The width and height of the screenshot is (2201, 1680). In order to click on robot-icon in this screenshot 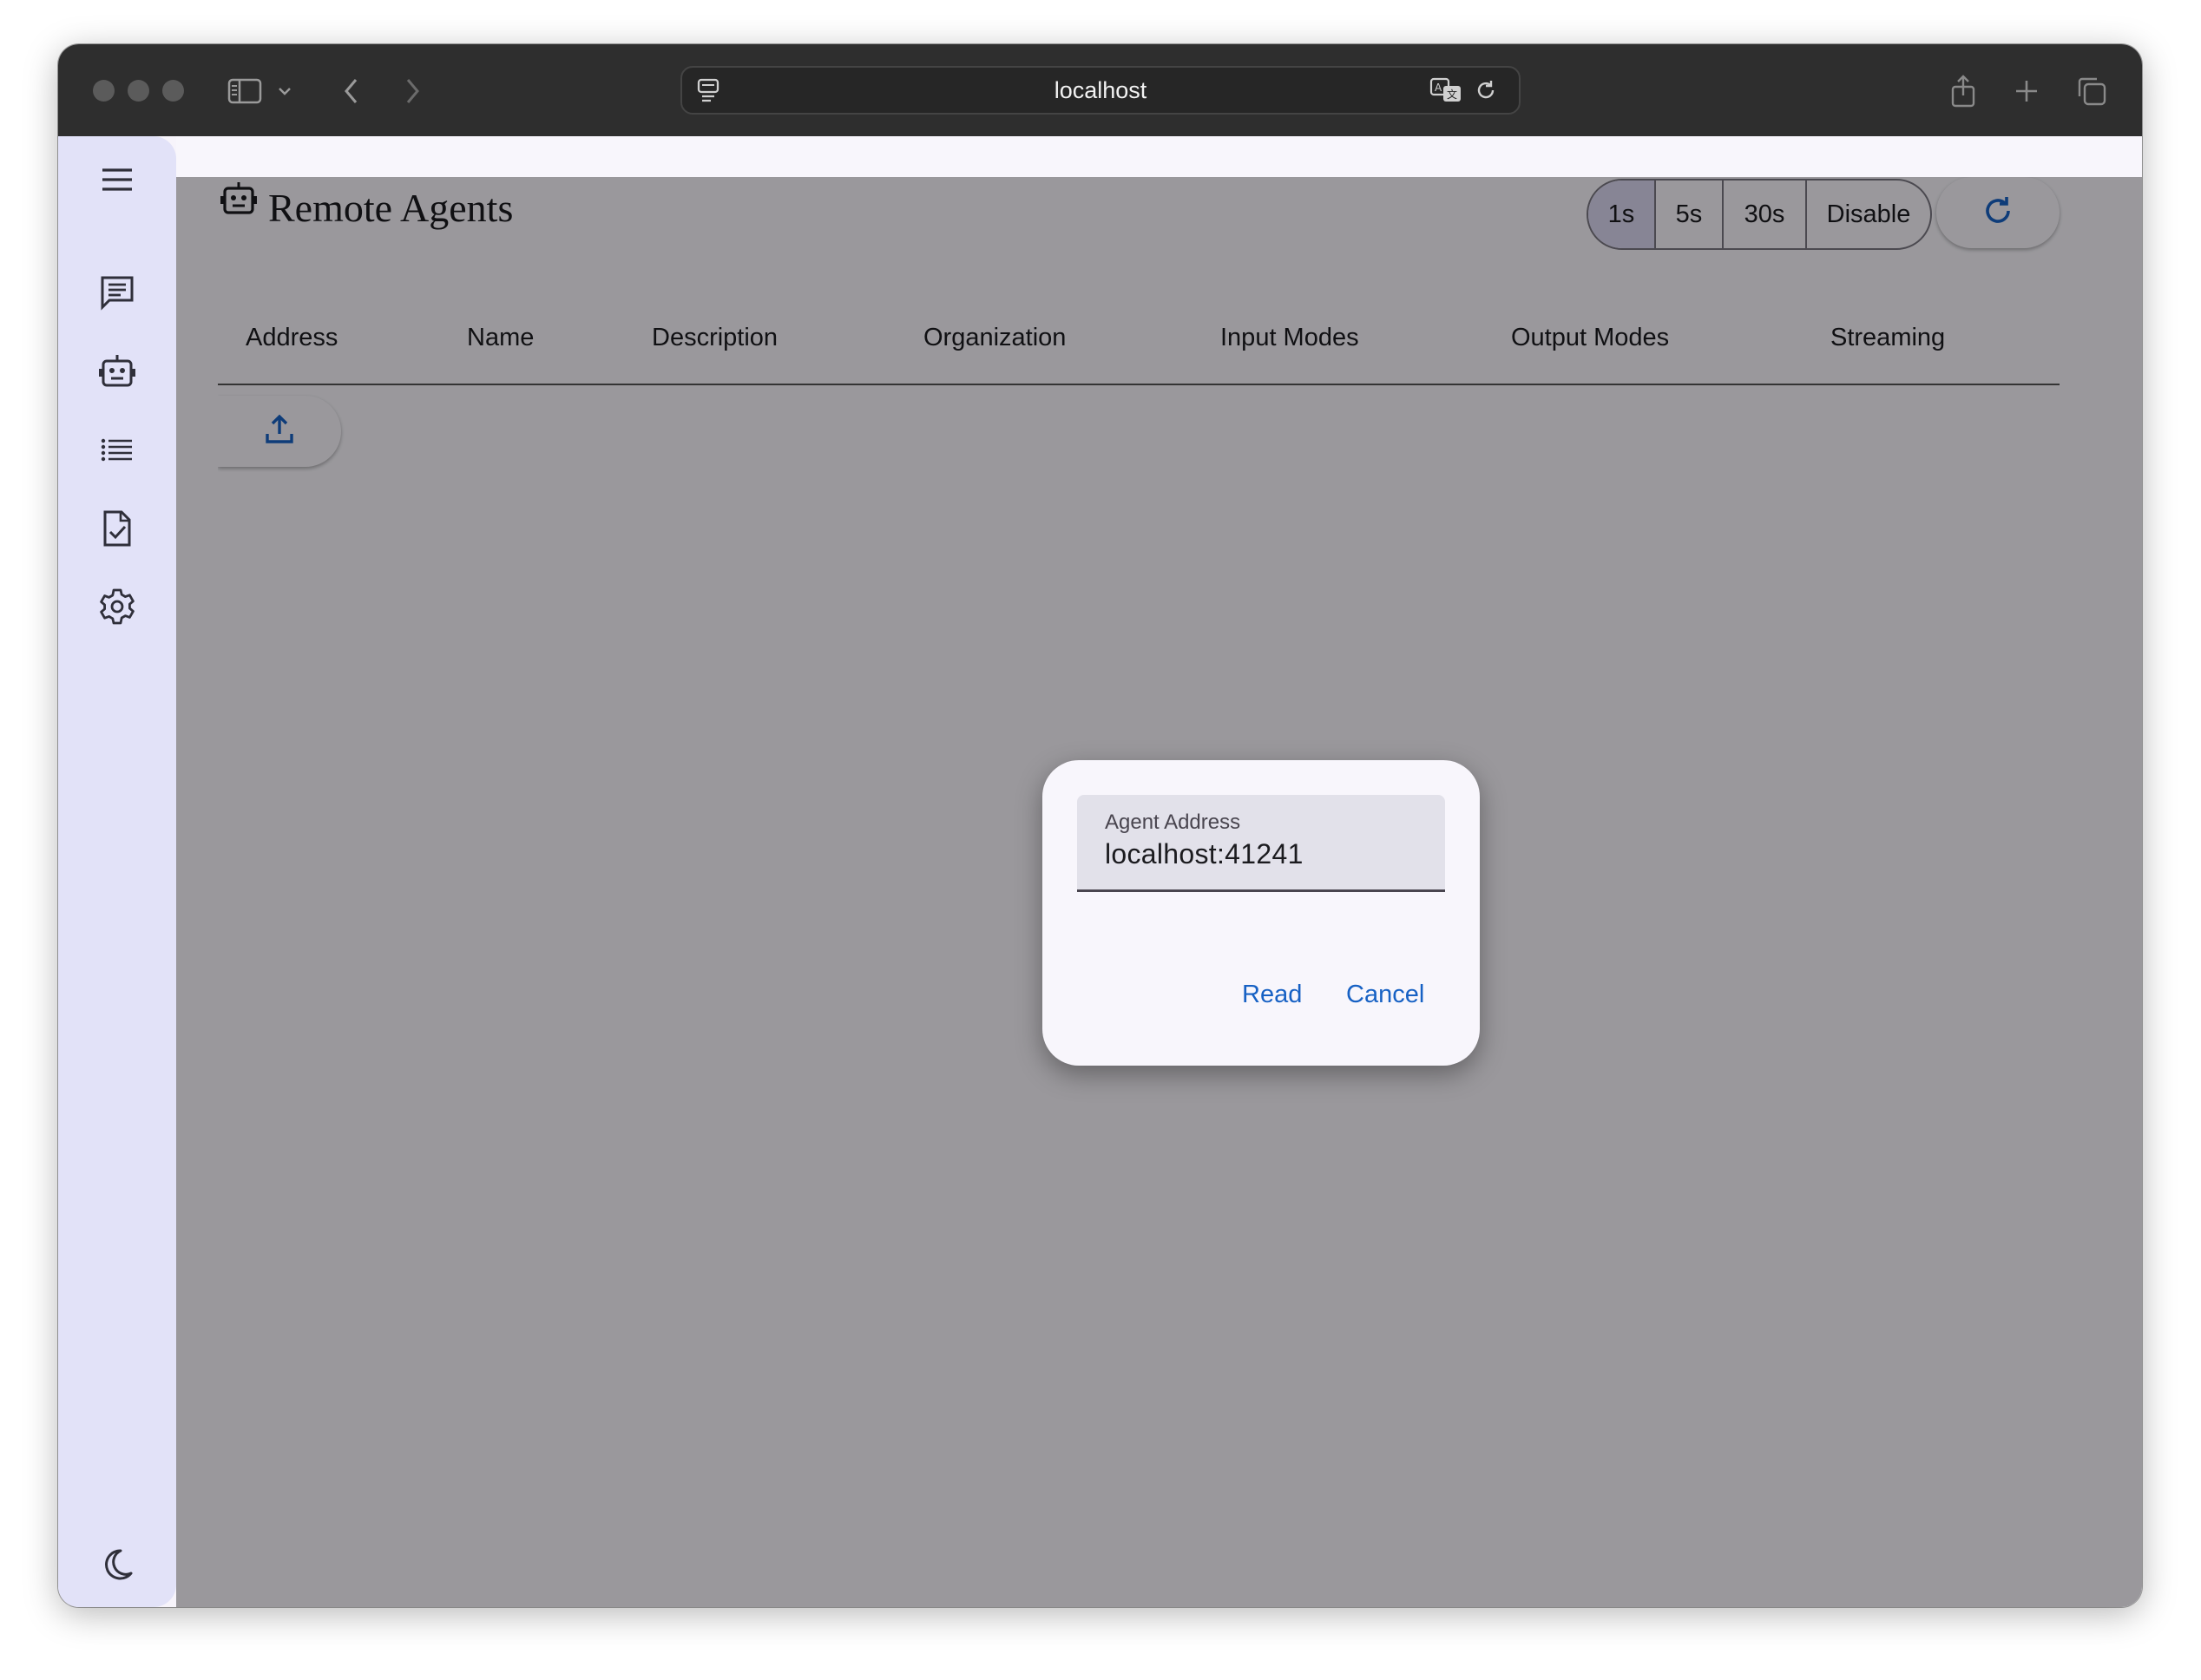, I will do `click(117, 373)`.